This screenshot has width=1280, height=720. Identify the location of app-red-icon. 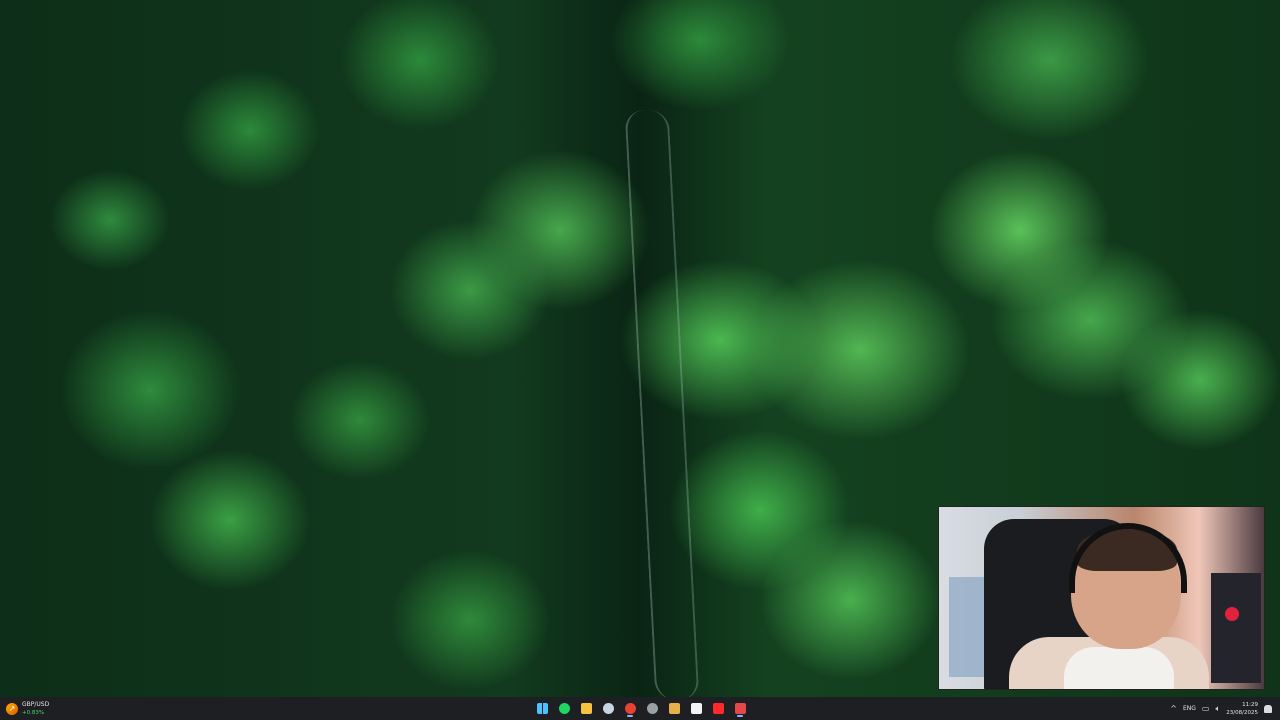
(740, 708).